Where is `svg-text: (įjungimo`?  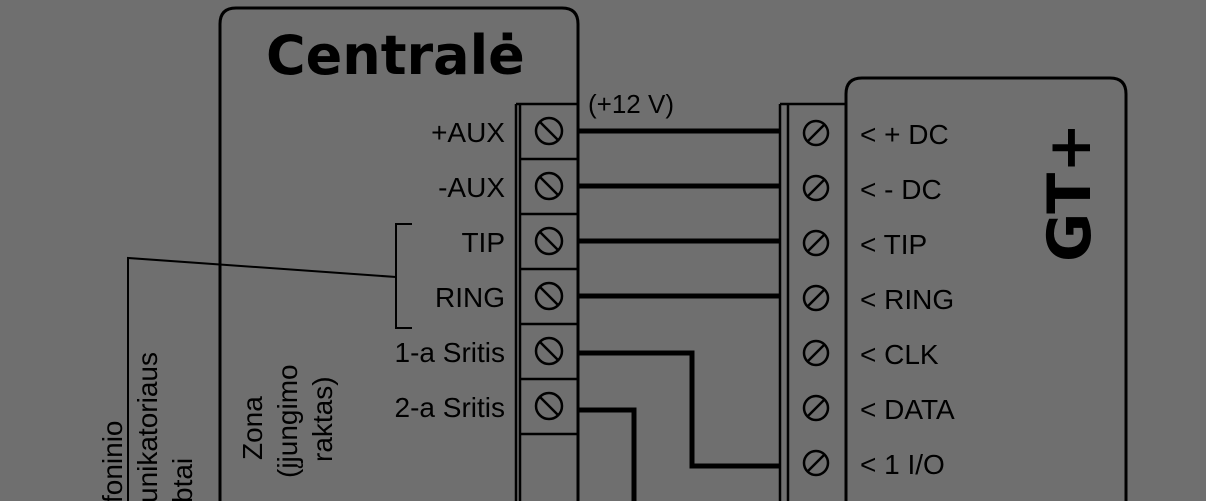 svg-text: (įjungimo is located at coordinates (287, 421).